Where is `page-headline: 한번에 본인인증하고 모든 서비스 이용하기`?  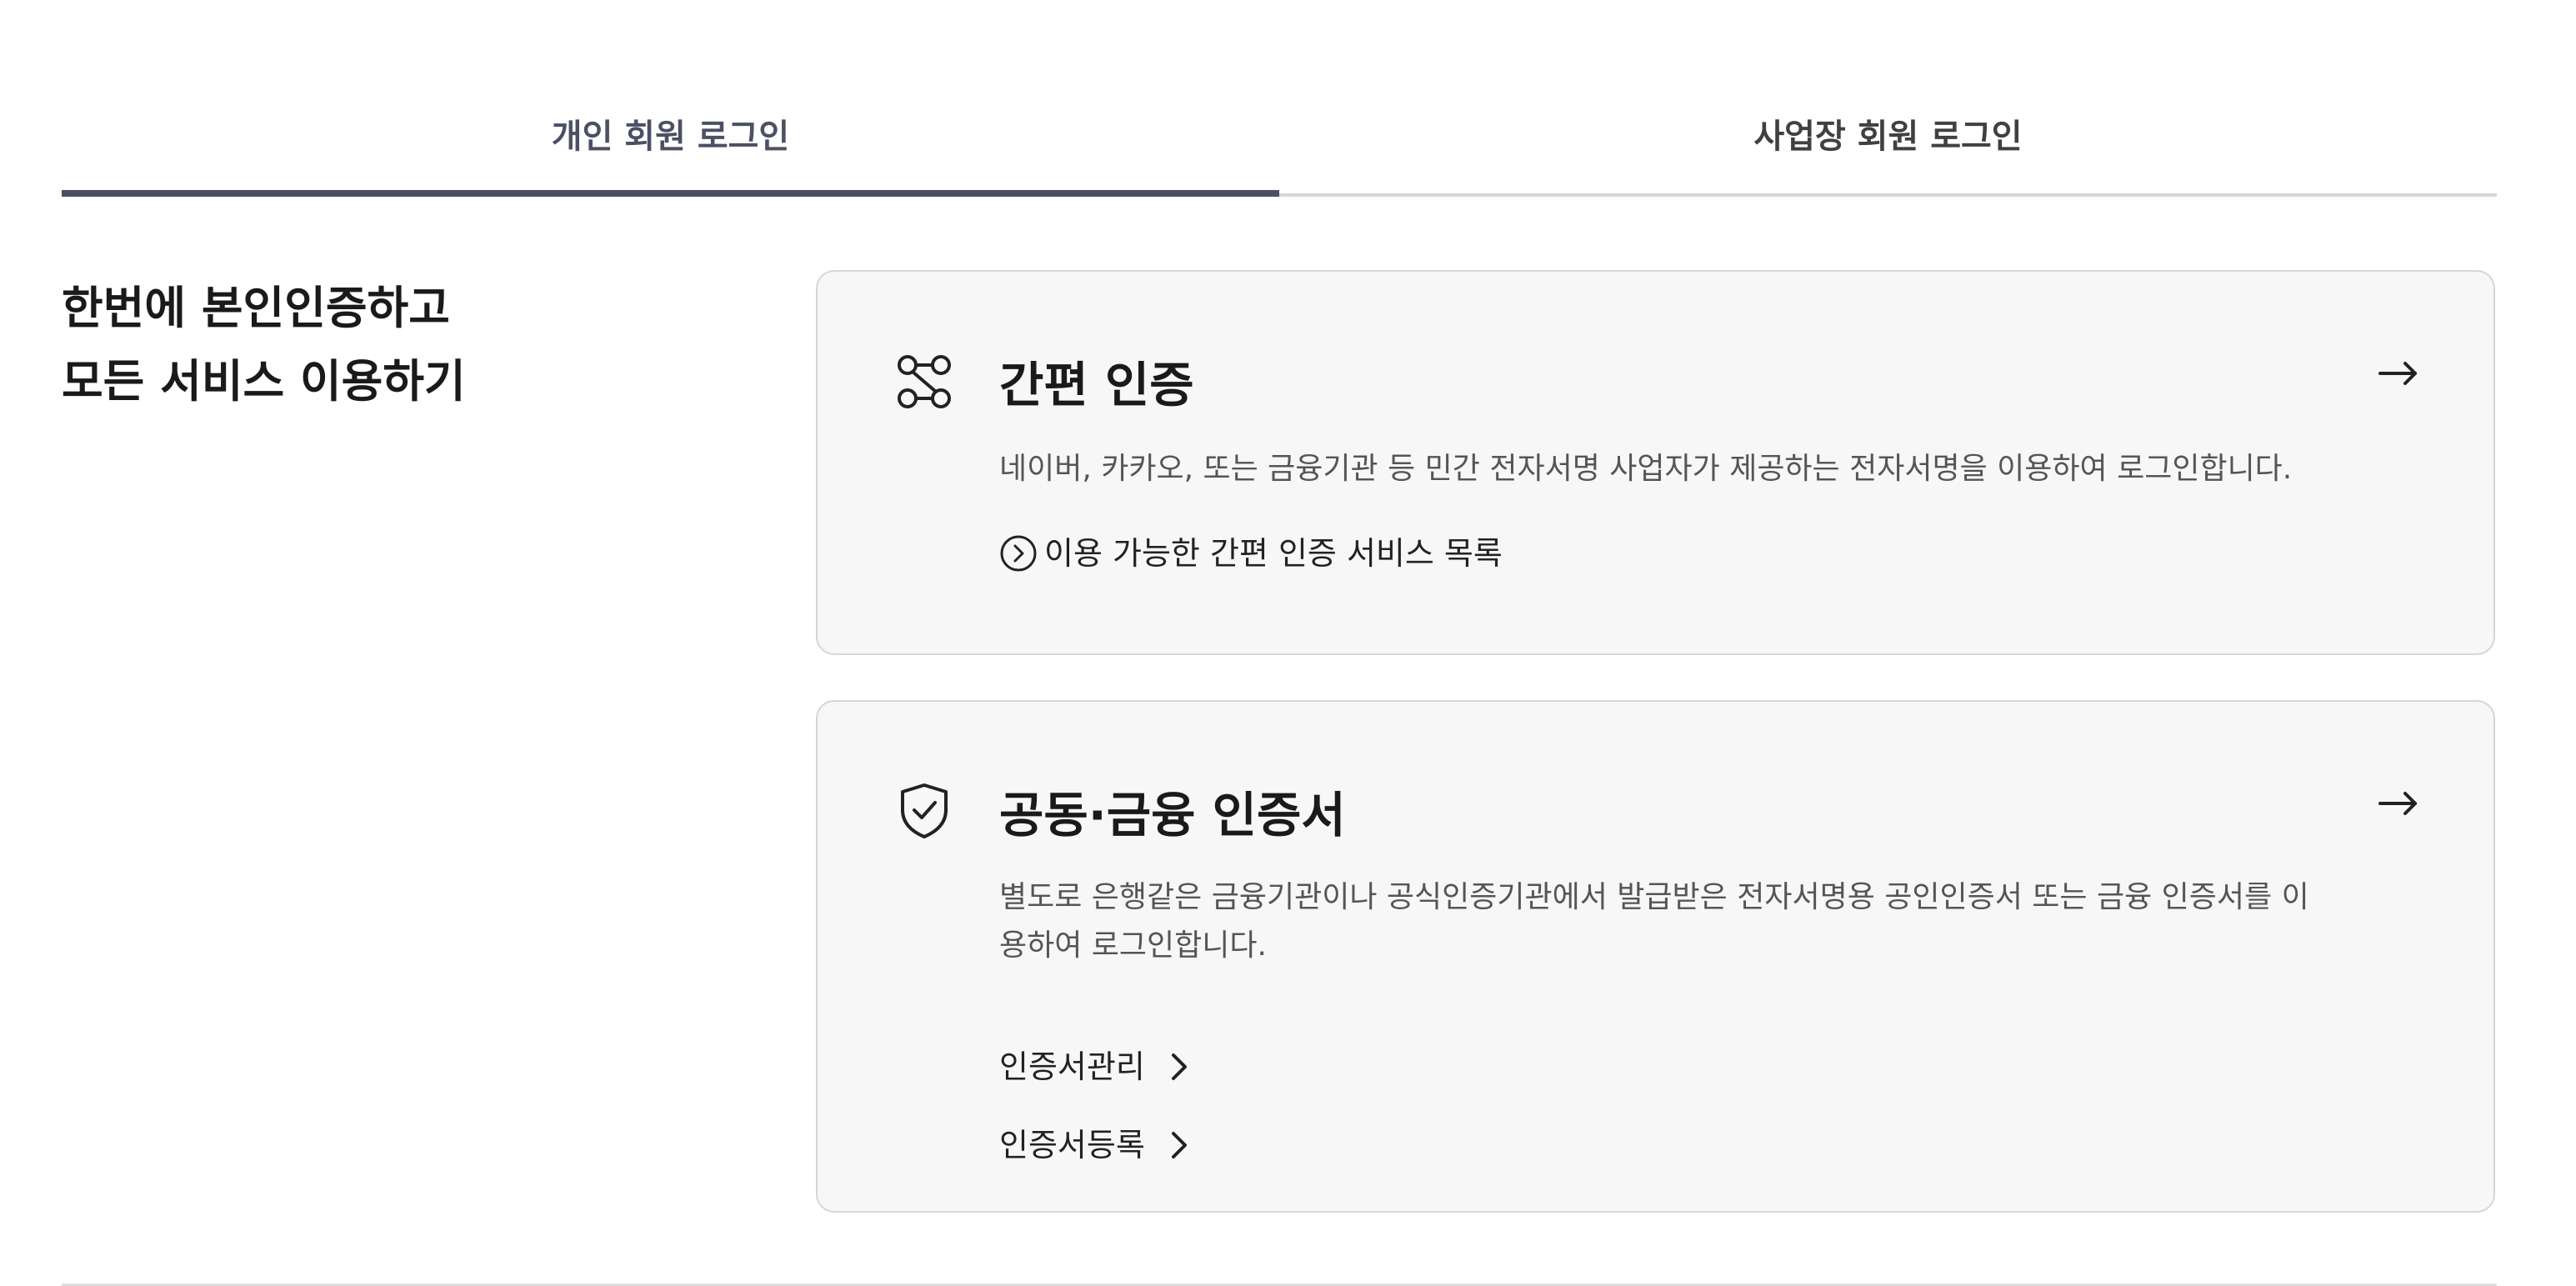 page-headline: 한번에 본인인증하고 모든 서비스 이용하기 is located at coordinates (404, 345).